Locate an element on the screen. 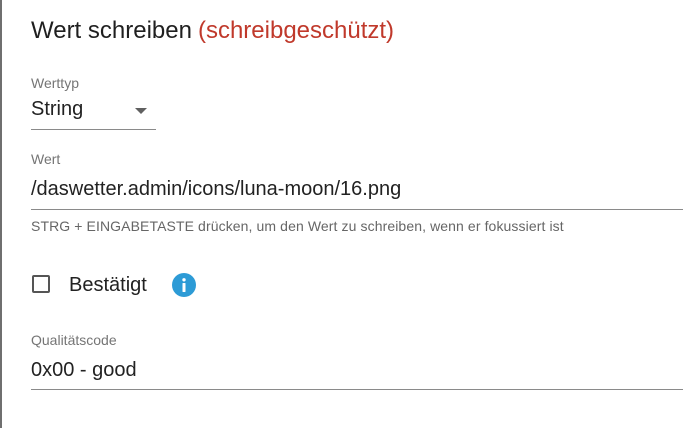 The height and width of the screenshot is (428, 683). info-icon is located at coordinates (184, 285).